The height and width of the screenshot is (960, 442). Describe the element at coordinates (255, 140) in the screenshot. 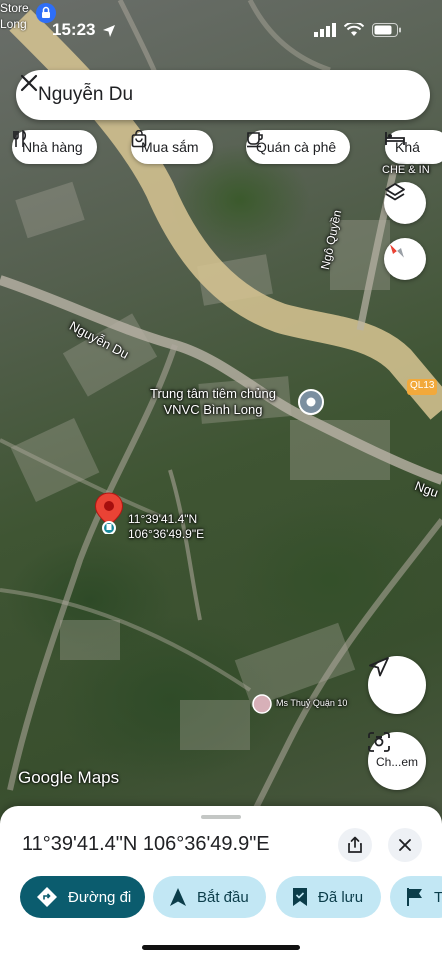

I see `coffee-icon` at that location.